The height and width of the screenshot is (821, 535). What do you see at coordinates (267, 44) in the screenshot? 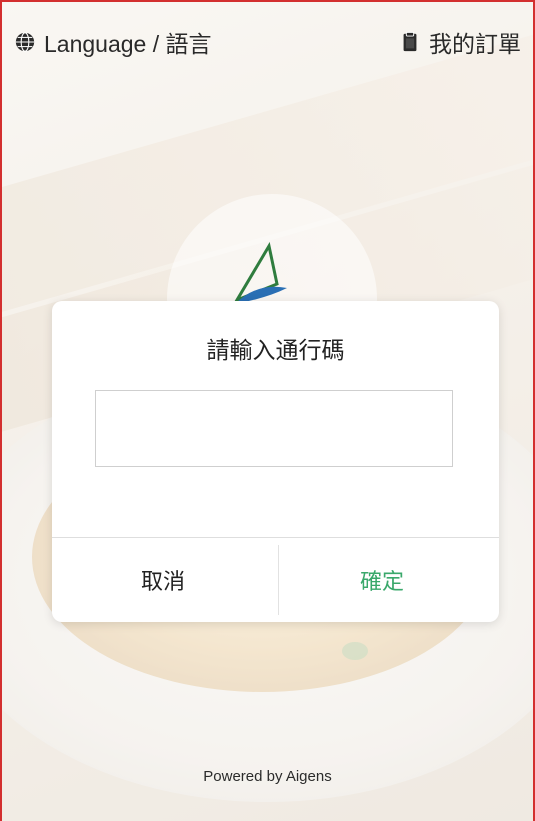
I see `top-bar: Language / 語言 我的訂單` at bounding box center [267, 44].